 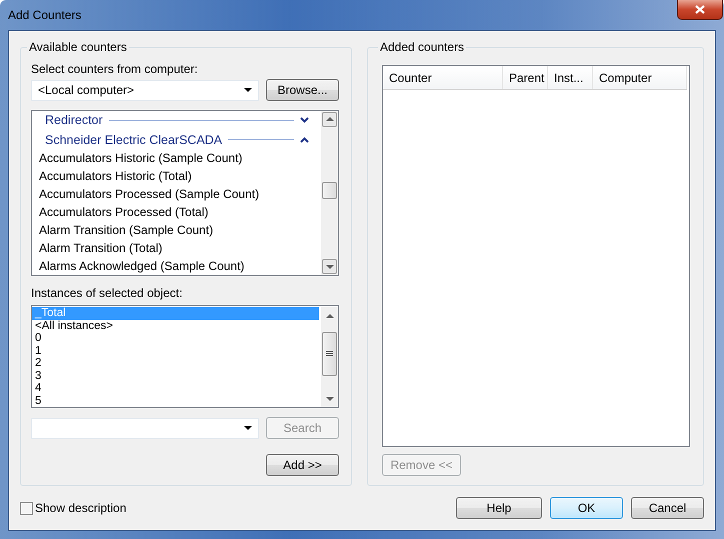 What do you see at coordinates (175, 351) in the screenshot?
I see `instance-item: 1` at bounding box center [175, 351].